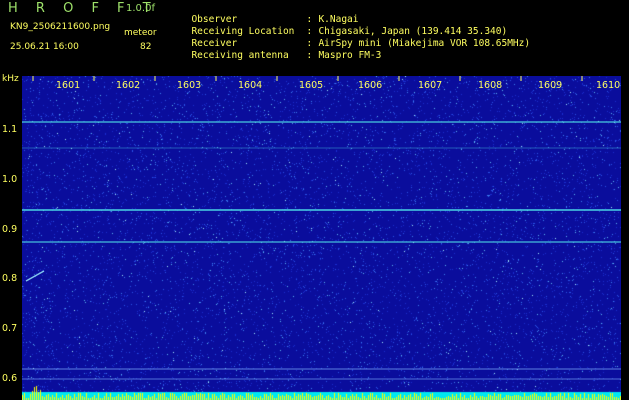  Describe the element at coordinates (321, 390) in the screenshot. I see `signal-strength-bar` at that location.